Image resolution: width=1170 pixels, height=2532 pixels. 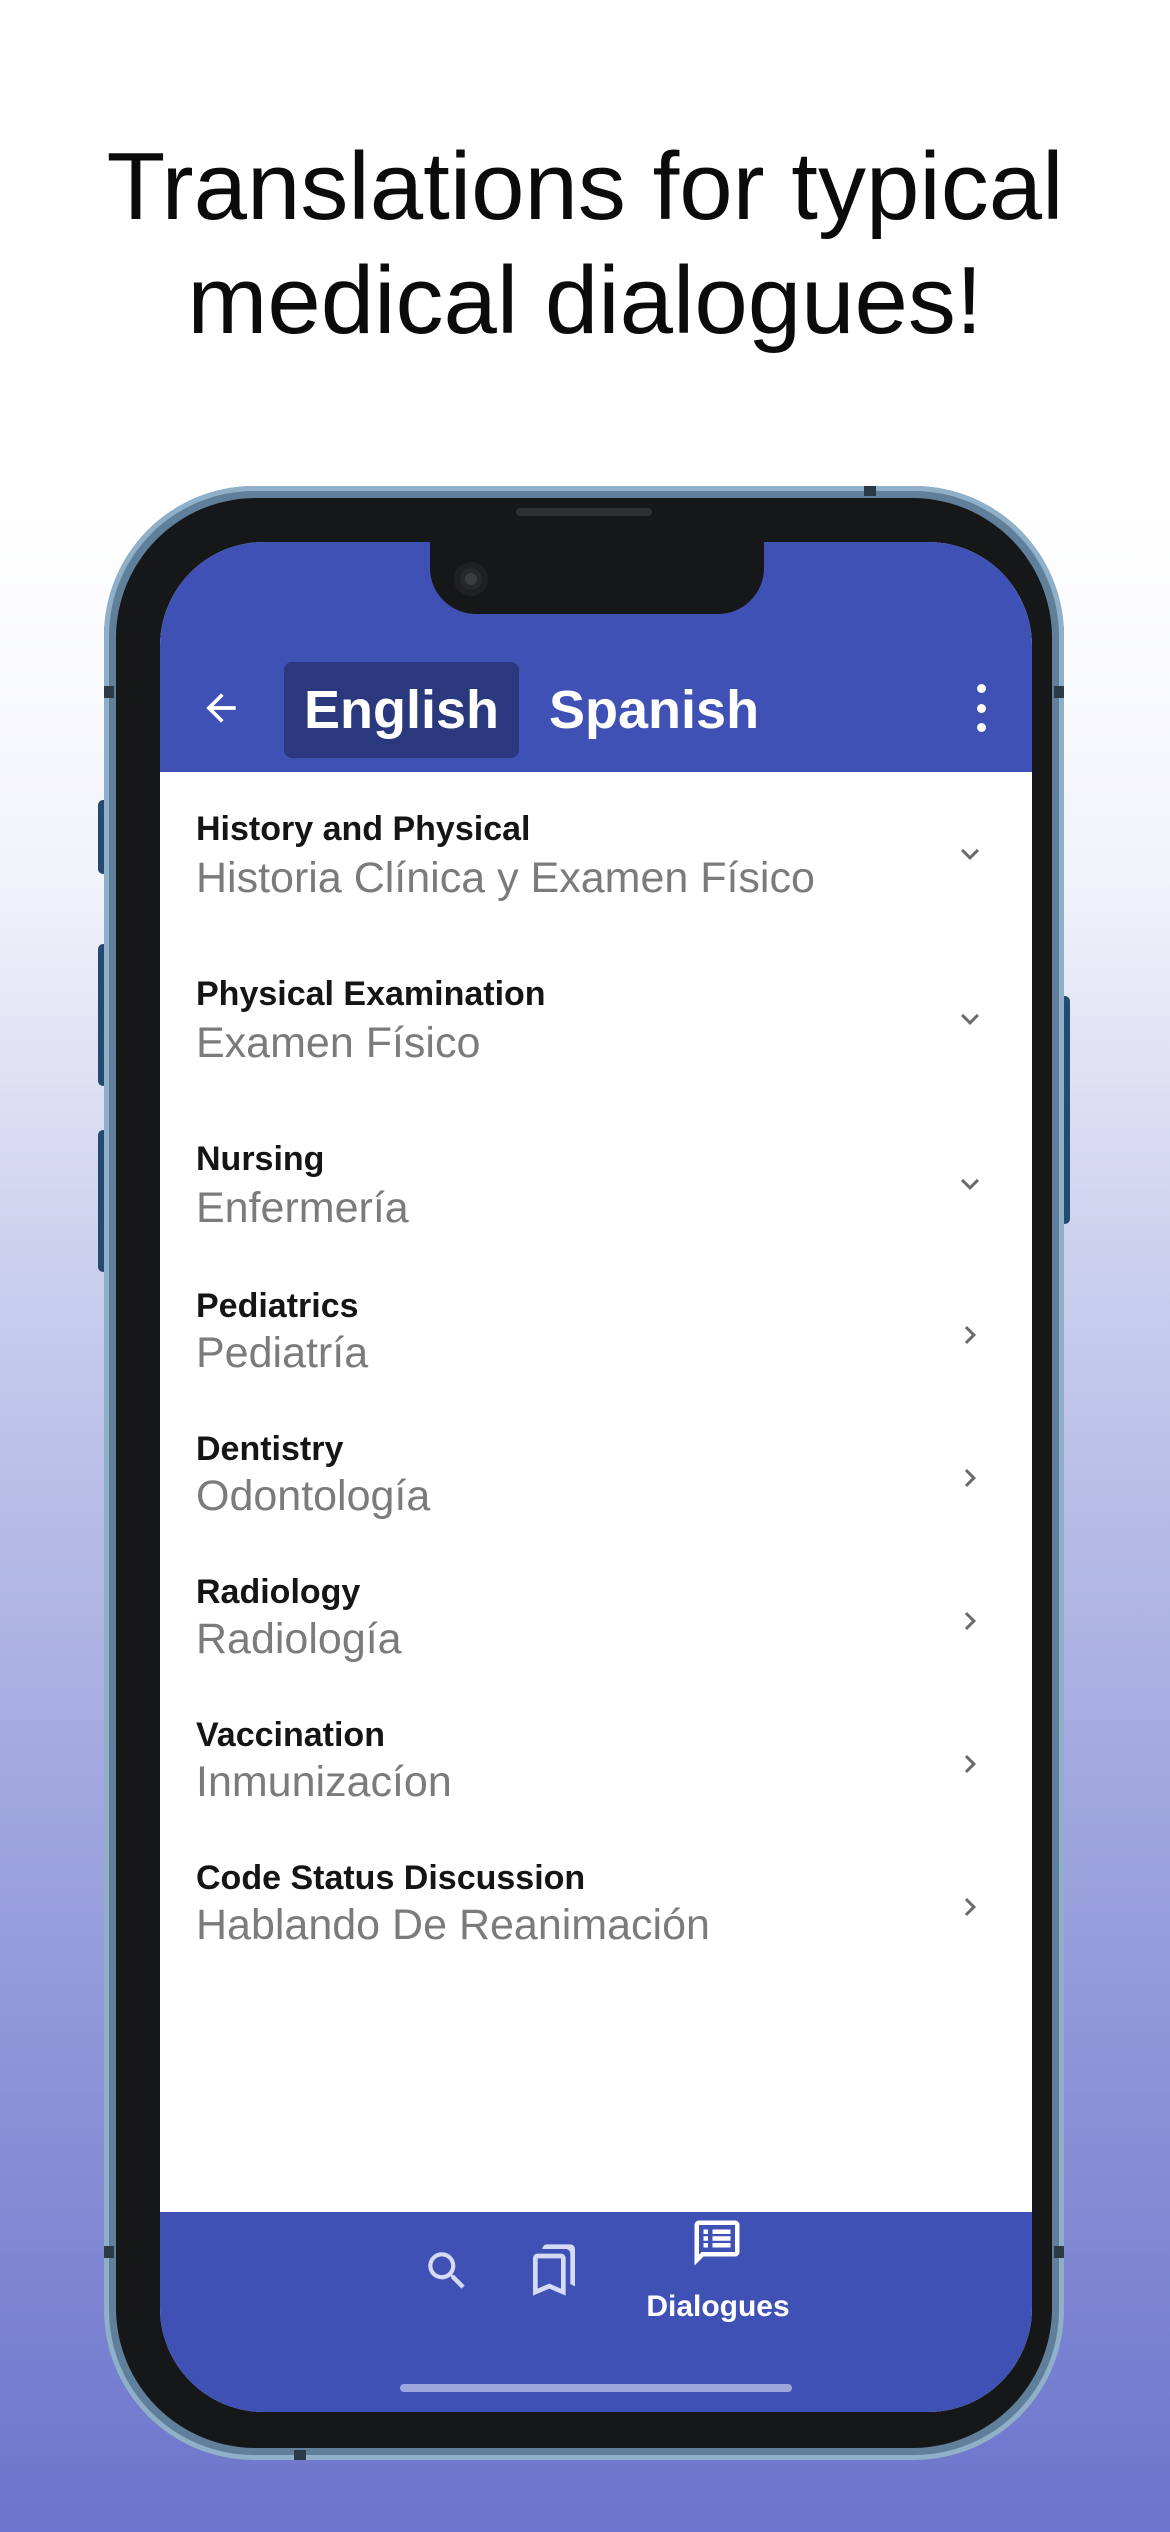 I want to click on more-vert-icon, so click(x=981, y=688).